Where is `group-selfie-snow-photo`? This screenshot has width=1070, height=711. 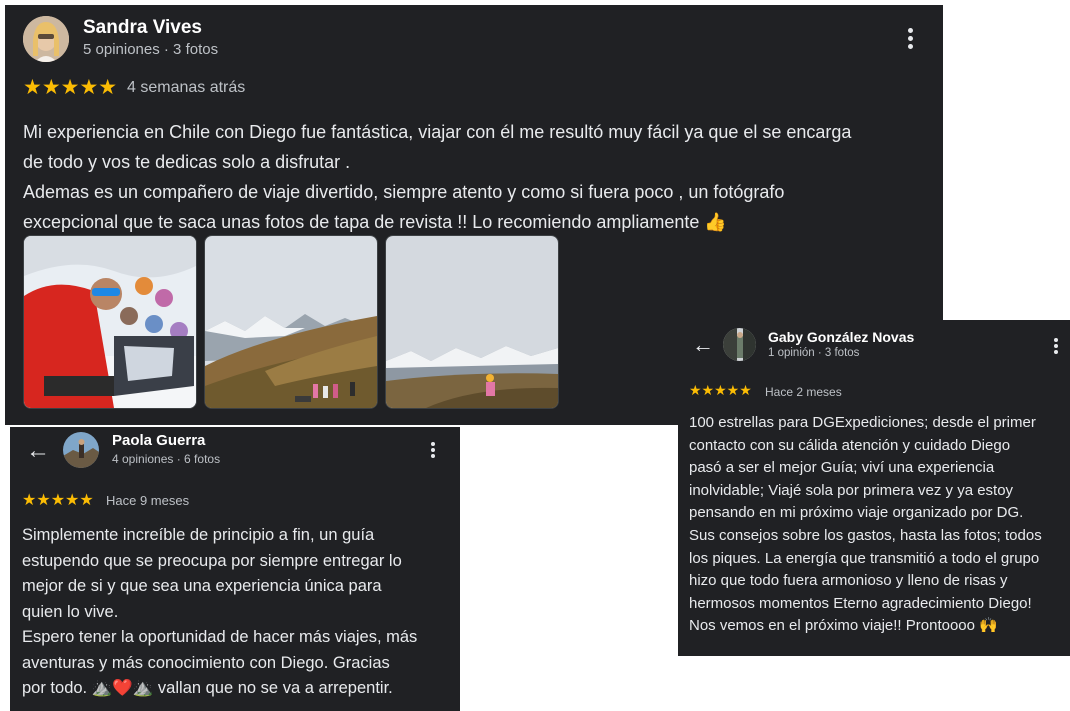 group-selfie-snow-photo is located at coordinates (110, 322).